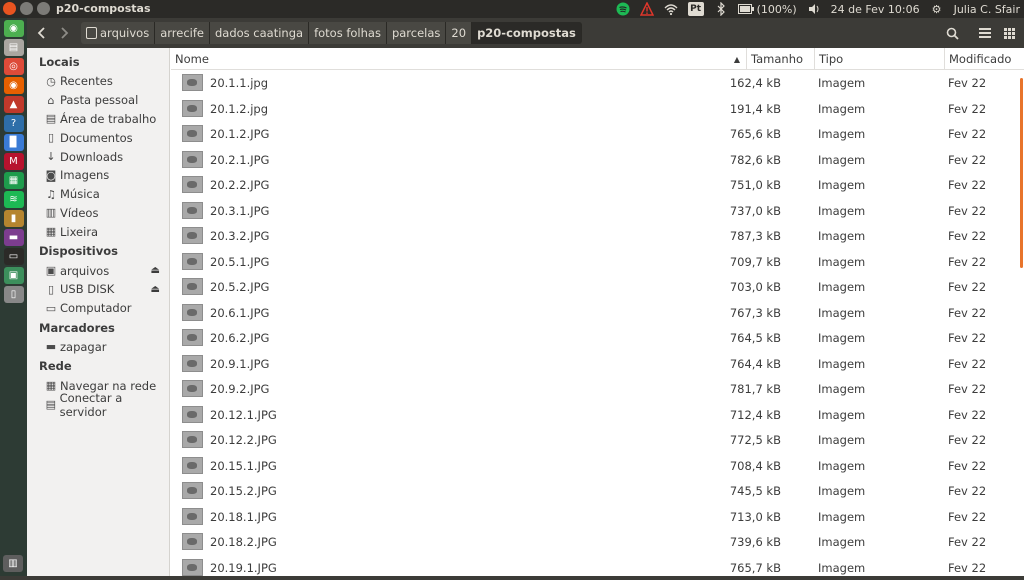 The height and width of the screenshot is (580, 1024). What do you see at coordinates (597, 185) in the screenshot?
I see `file-row: 20.2.2.JPG751,0 kBImagemFev 22` at bounding box center [597, 185].